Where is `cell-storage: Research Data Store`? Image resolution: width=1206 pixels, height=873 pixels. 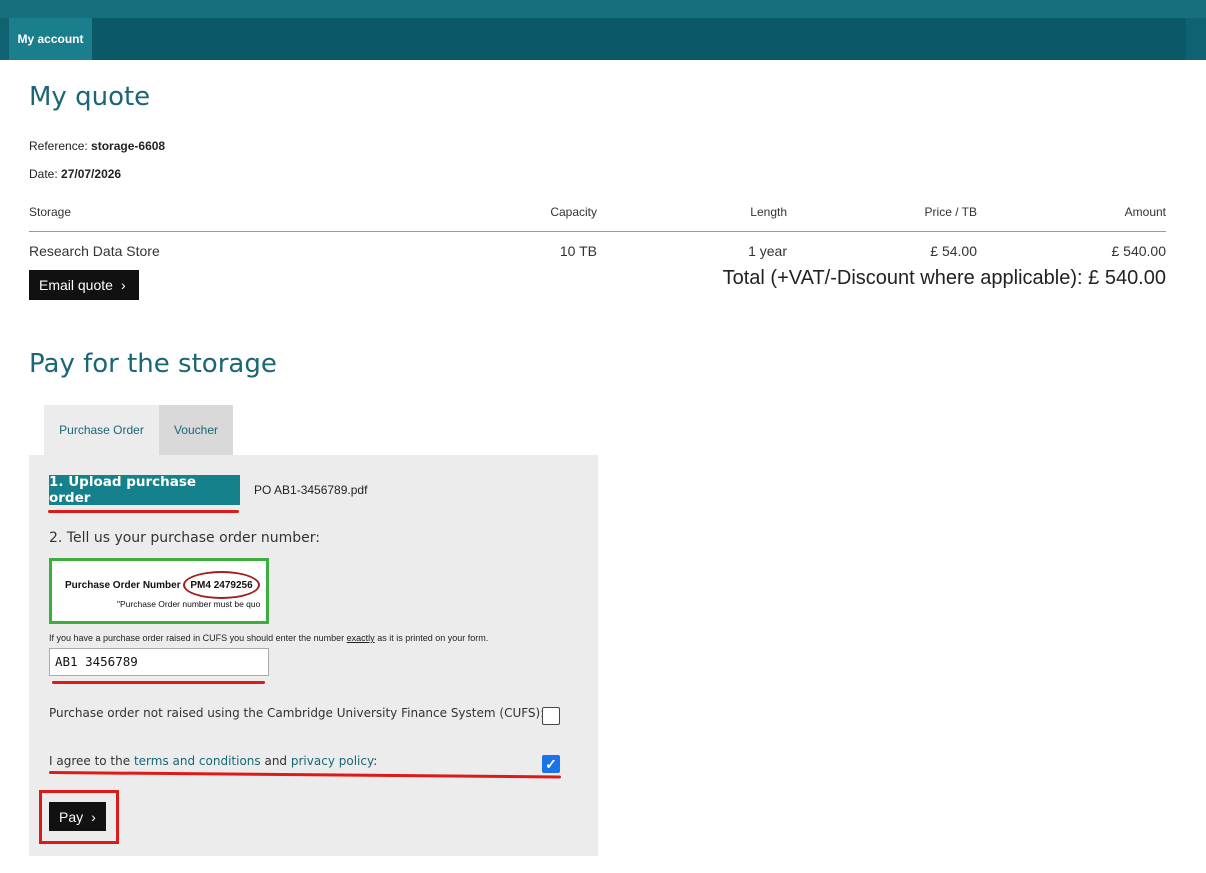 cell-storage: Research Data Store is located at coordinates (94, 251).